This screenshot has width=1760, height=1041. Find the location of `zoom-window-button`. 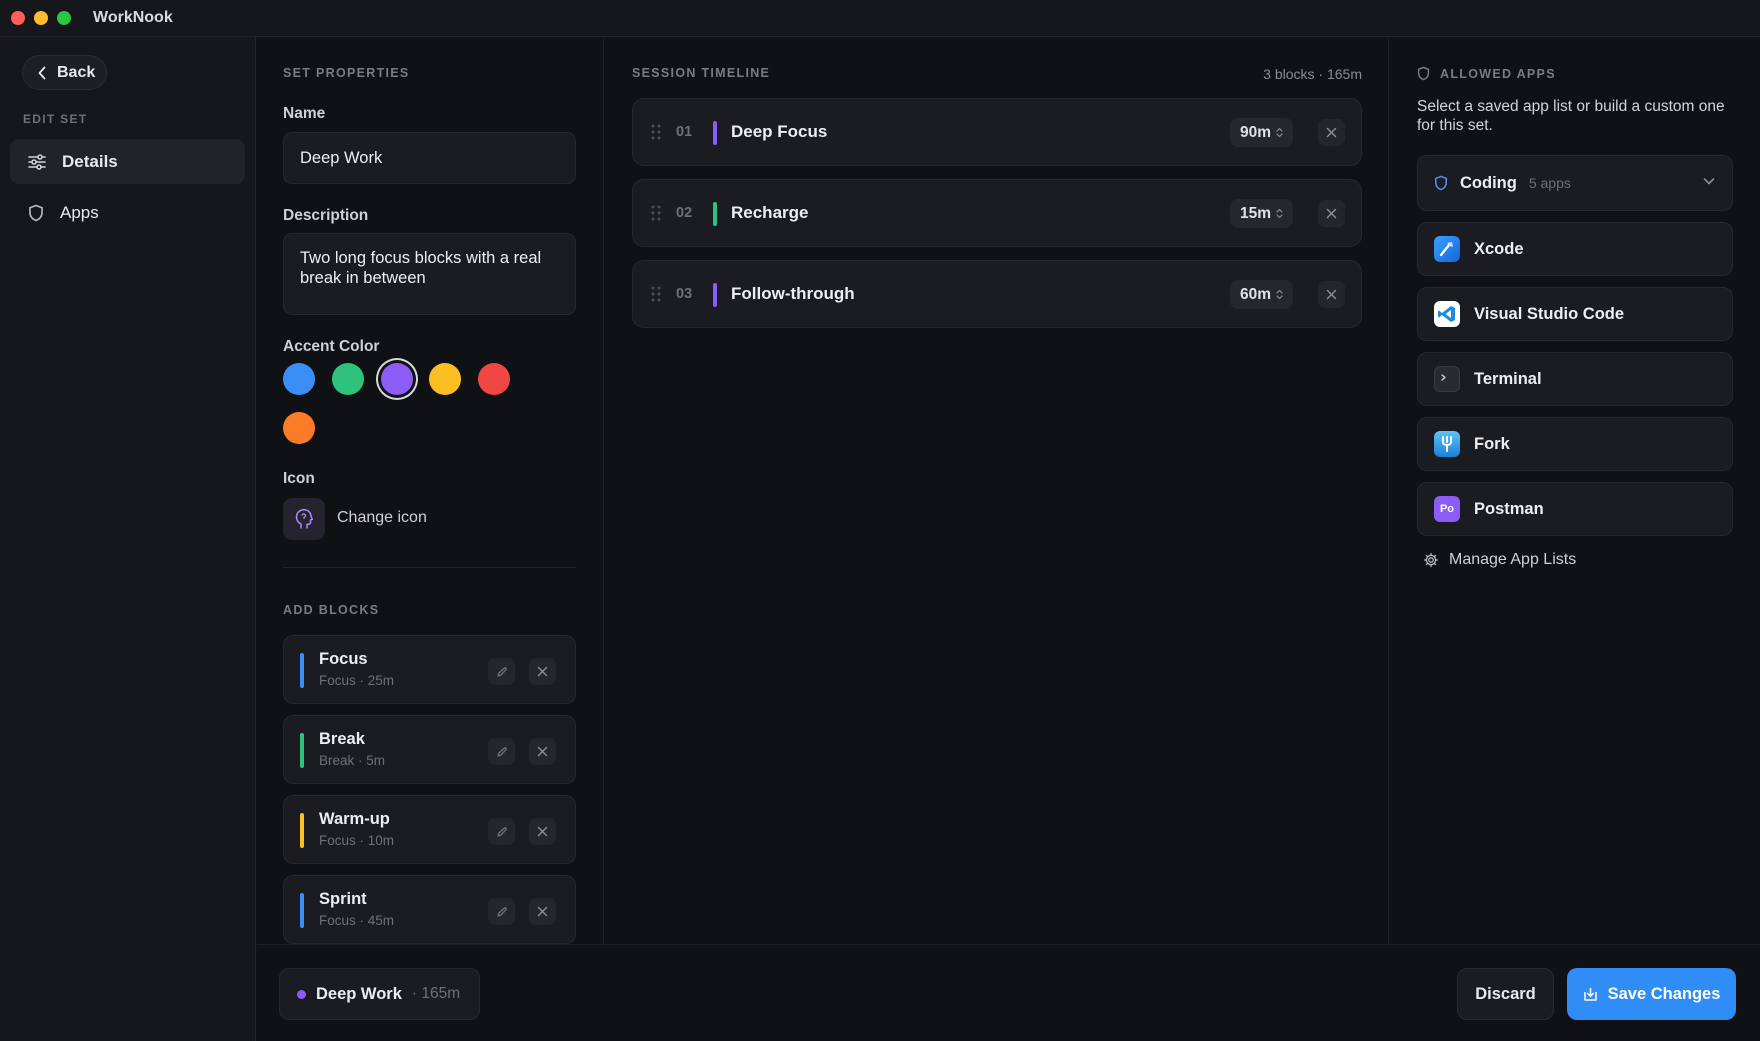

zoom-window-button is located at coordinates (64, 18).